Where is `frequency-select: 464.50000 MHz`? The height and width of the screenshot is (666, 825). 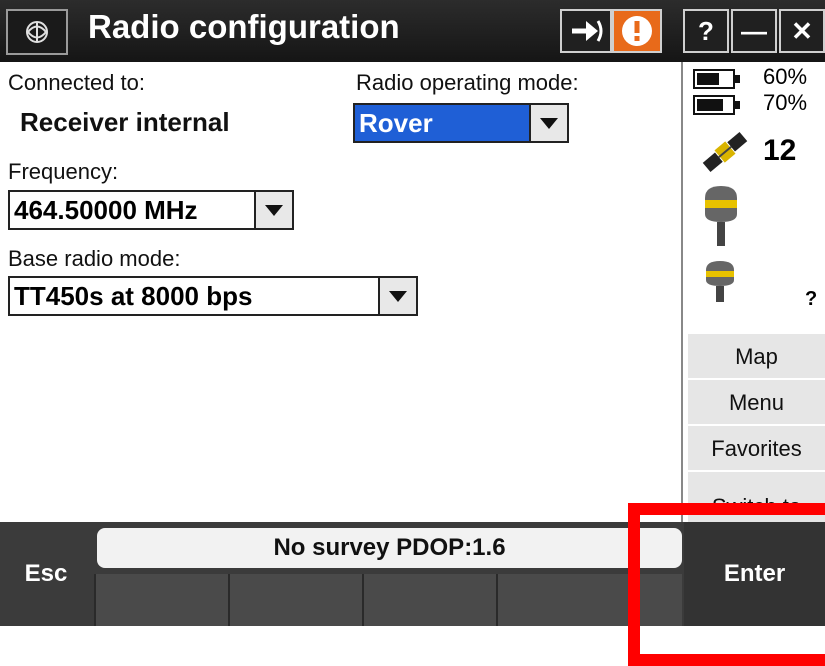 frequency-select: 464.50000 MHz is located at coordinates (151, 210).